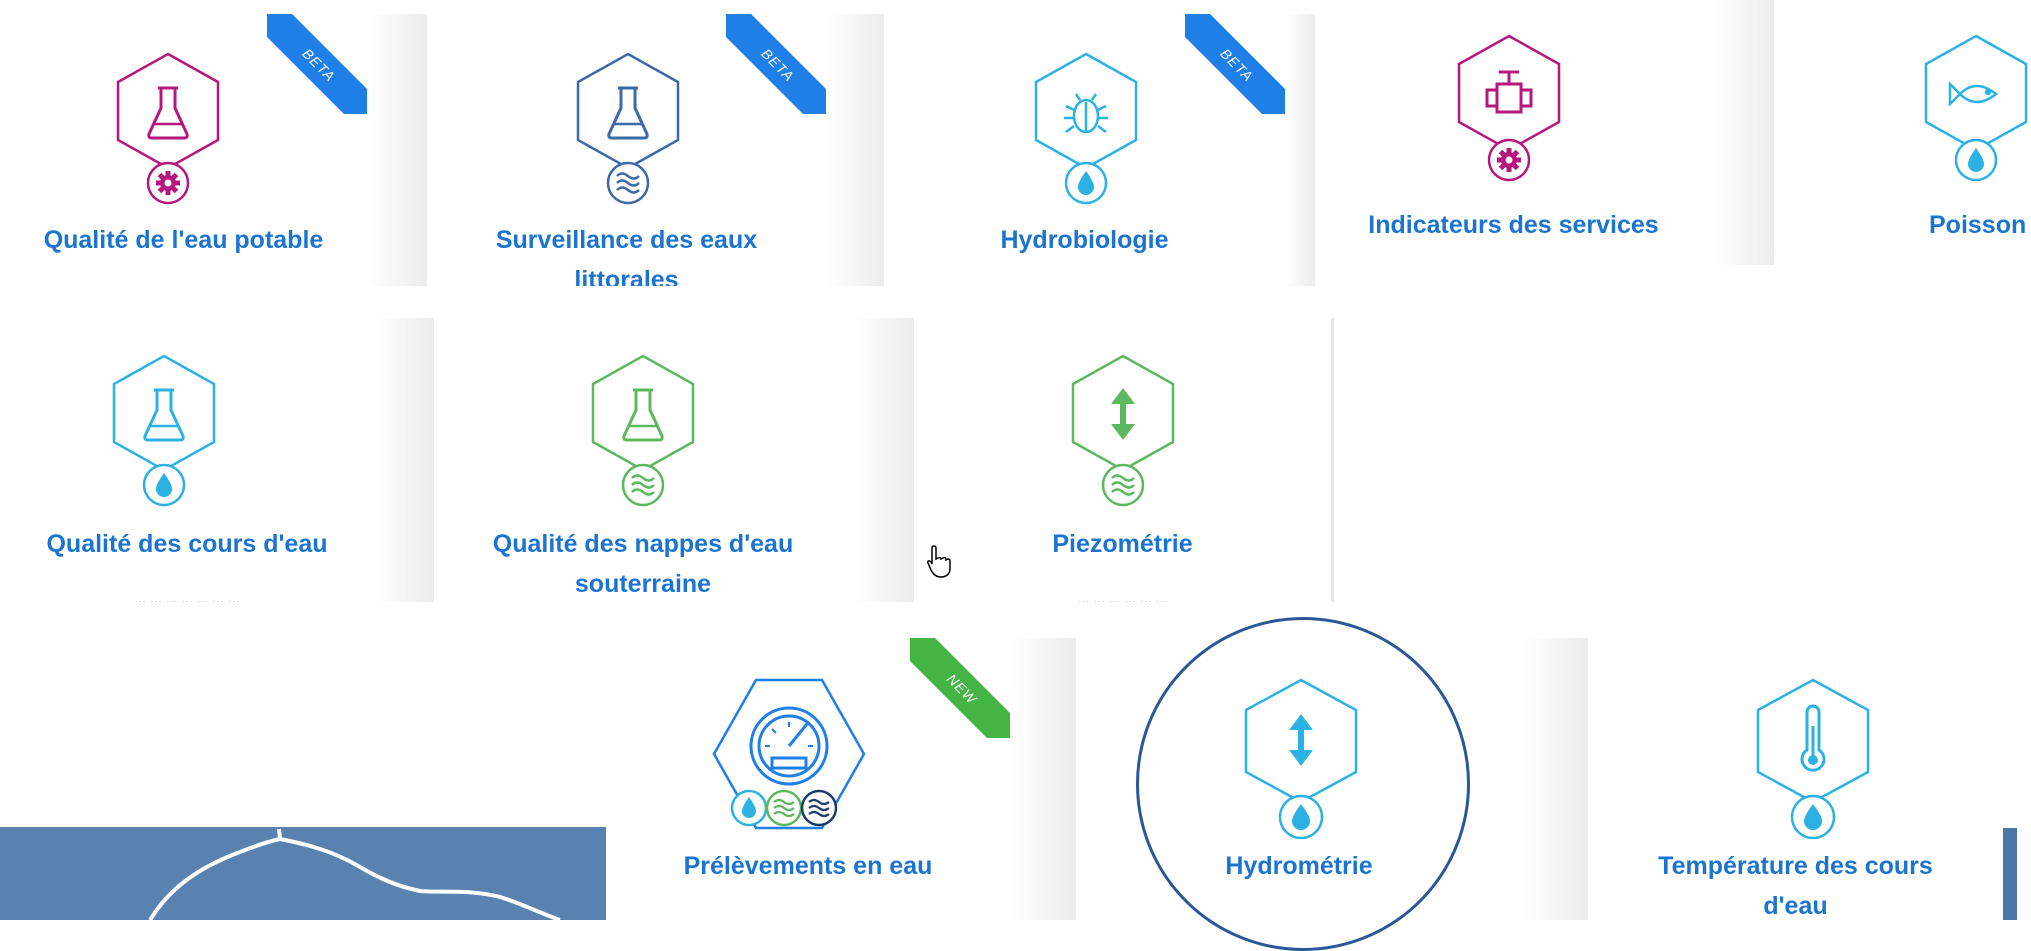 This screenshot has height=951, width=2031. What do you see at coordinates (1122, 544) in the screenshot?
I see `tile-title: Piezométrie` at bounding box center [1122, 544].